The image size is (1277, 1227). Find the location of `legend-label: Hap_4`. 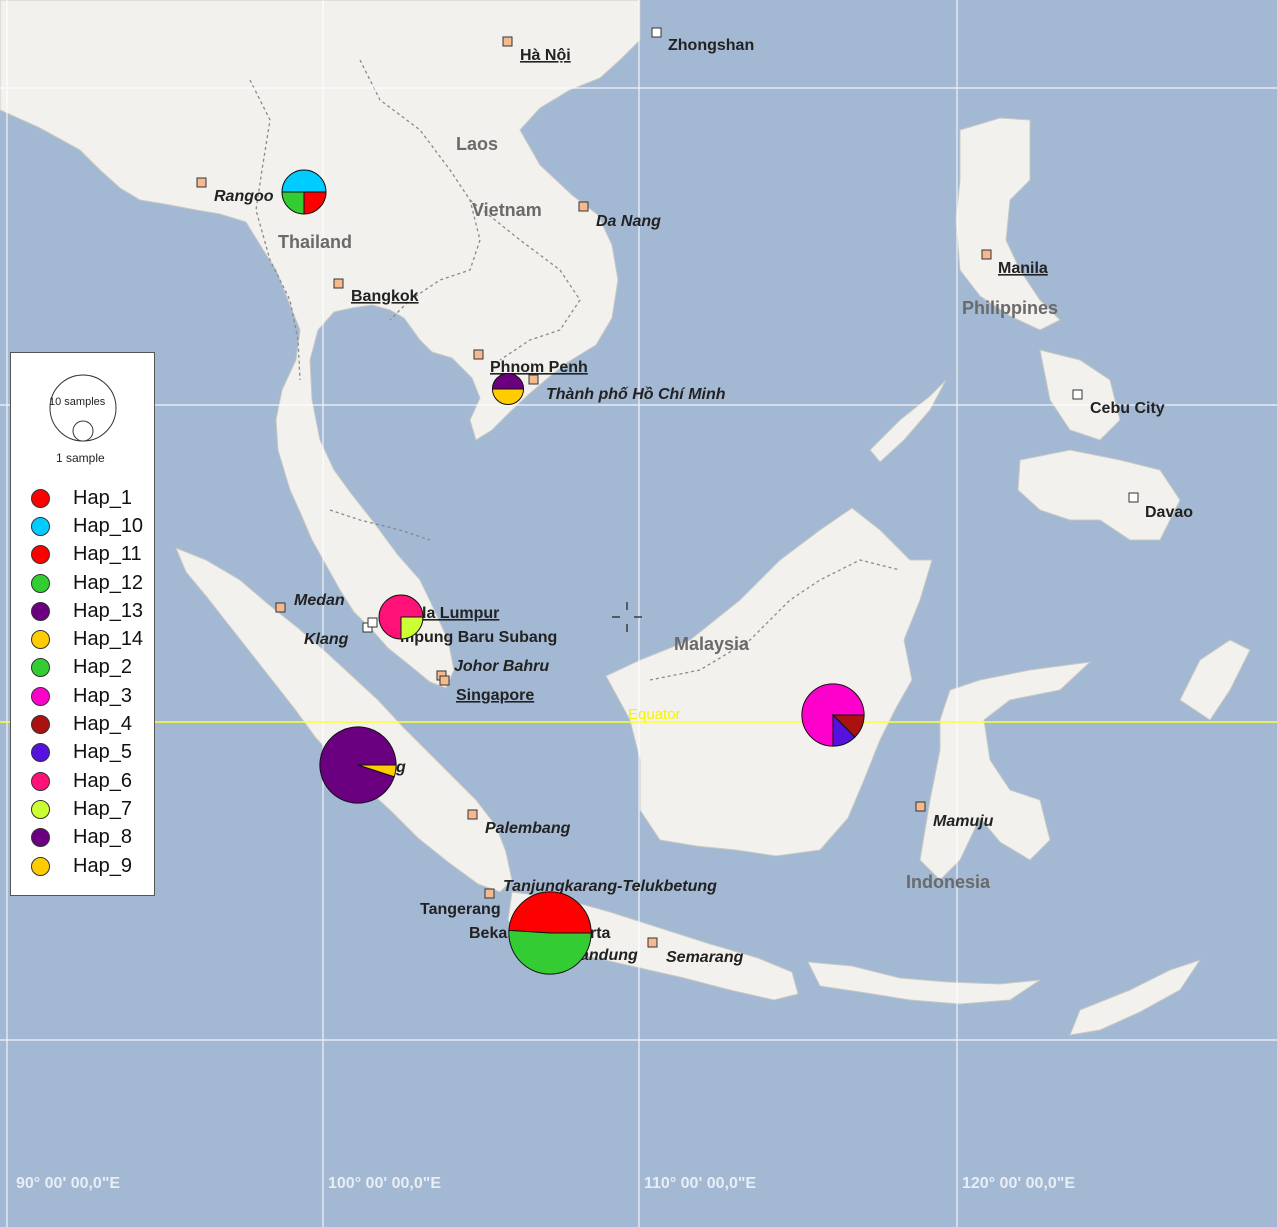

legend-label: Hap_4 is located at coordinates (102, 724).